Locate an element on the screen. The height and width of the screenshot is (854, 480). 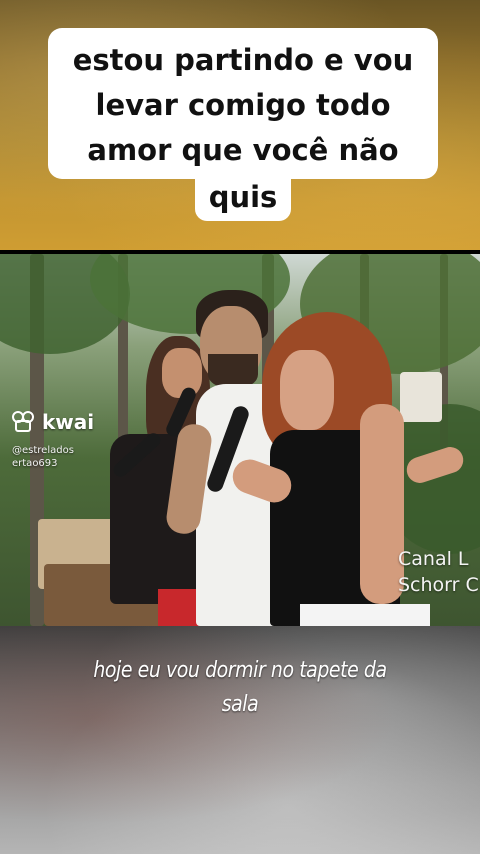
kwai-logo: kwai is located at coordinates (53, 422).